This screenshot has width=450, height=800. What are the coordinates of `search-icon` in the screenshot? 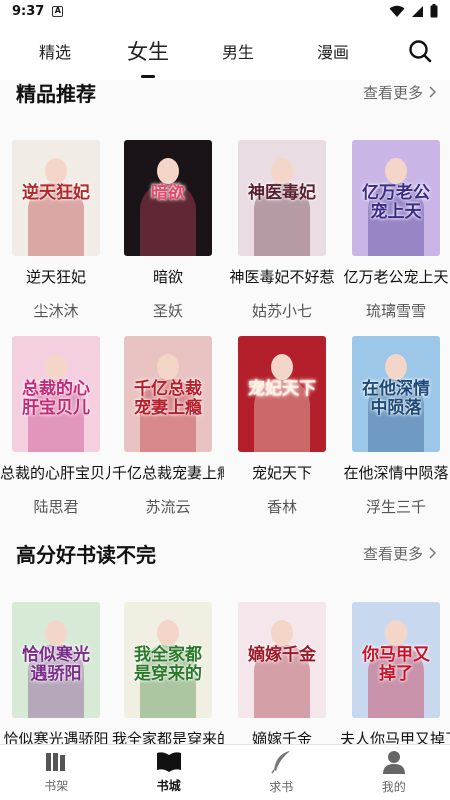 It's located at (420, 51).